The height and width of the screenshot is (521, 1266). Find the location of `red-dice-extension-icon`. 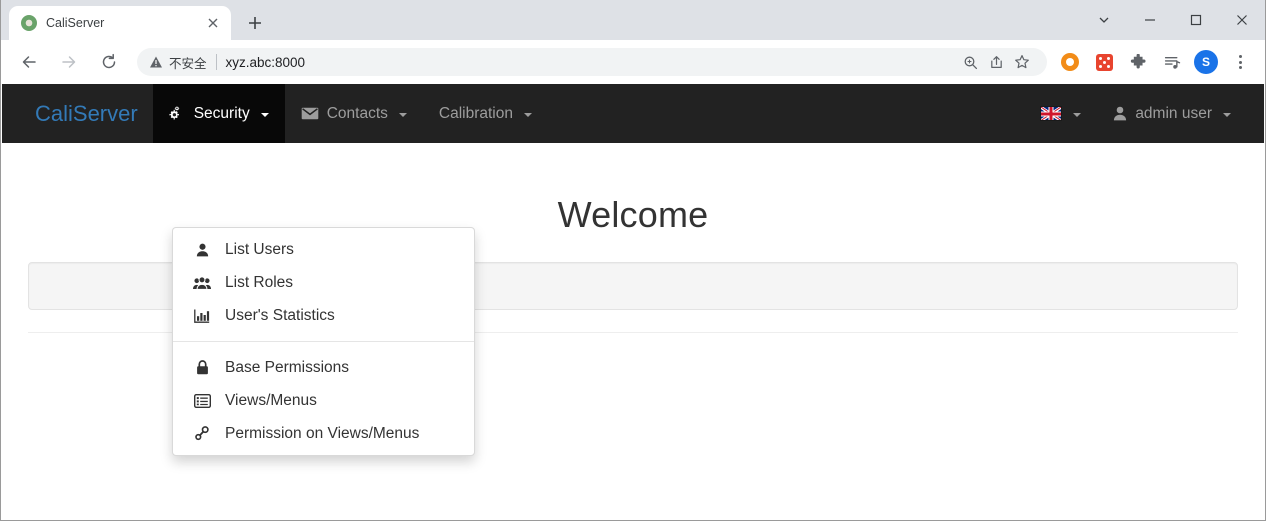

red-dice-extension-icon is located at coordinates (1104, 62).